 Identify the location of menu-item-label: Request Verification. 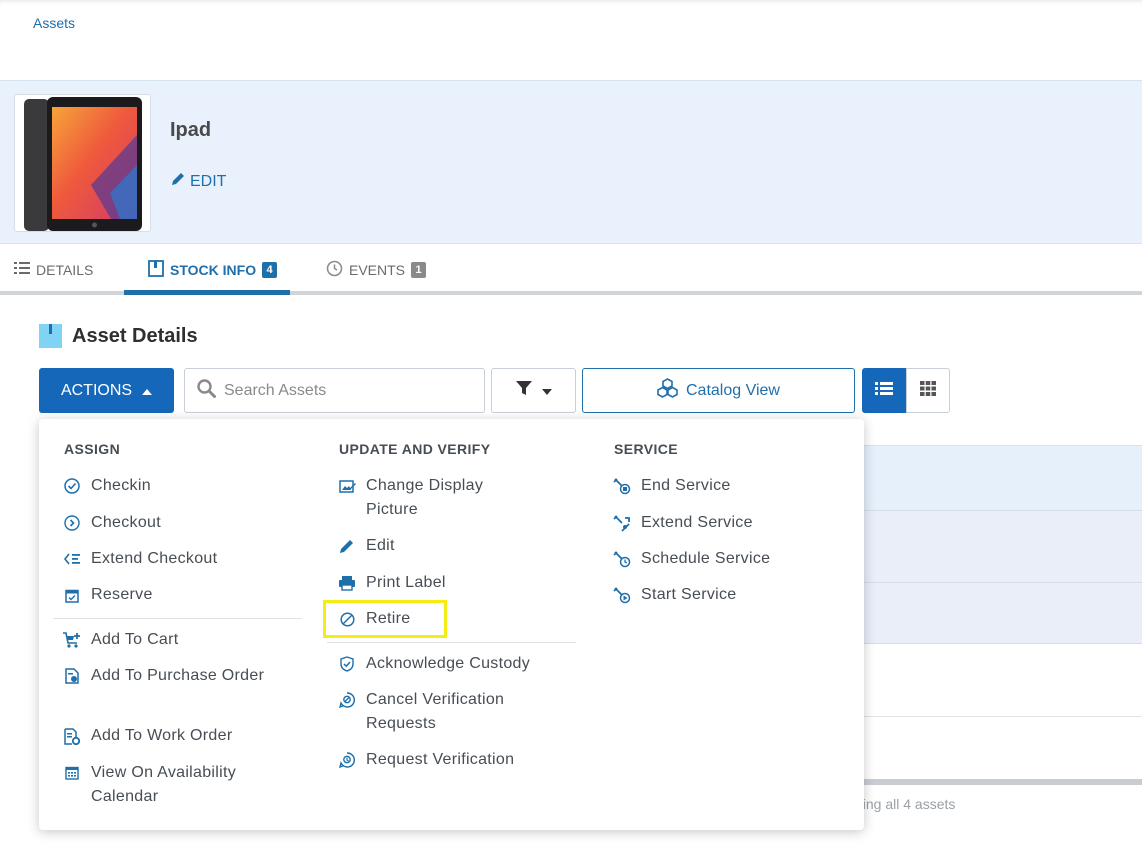
(440, 759).